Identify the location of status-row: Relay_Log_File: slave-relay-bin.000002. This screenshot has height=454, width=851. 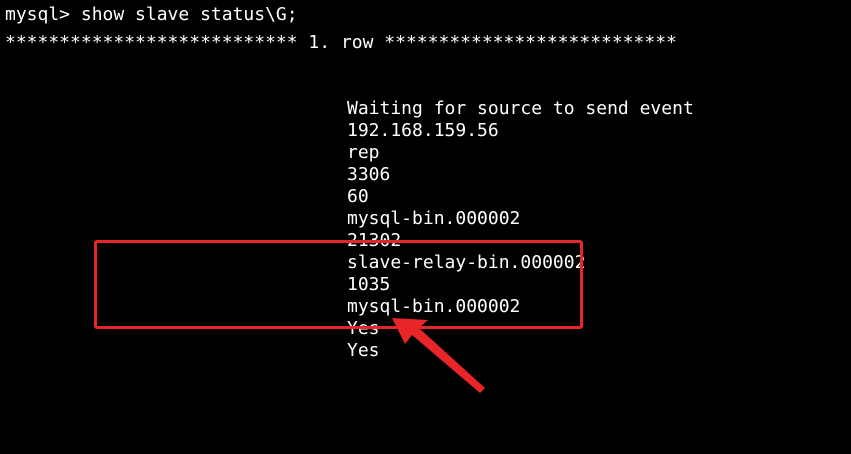
(292, 240).